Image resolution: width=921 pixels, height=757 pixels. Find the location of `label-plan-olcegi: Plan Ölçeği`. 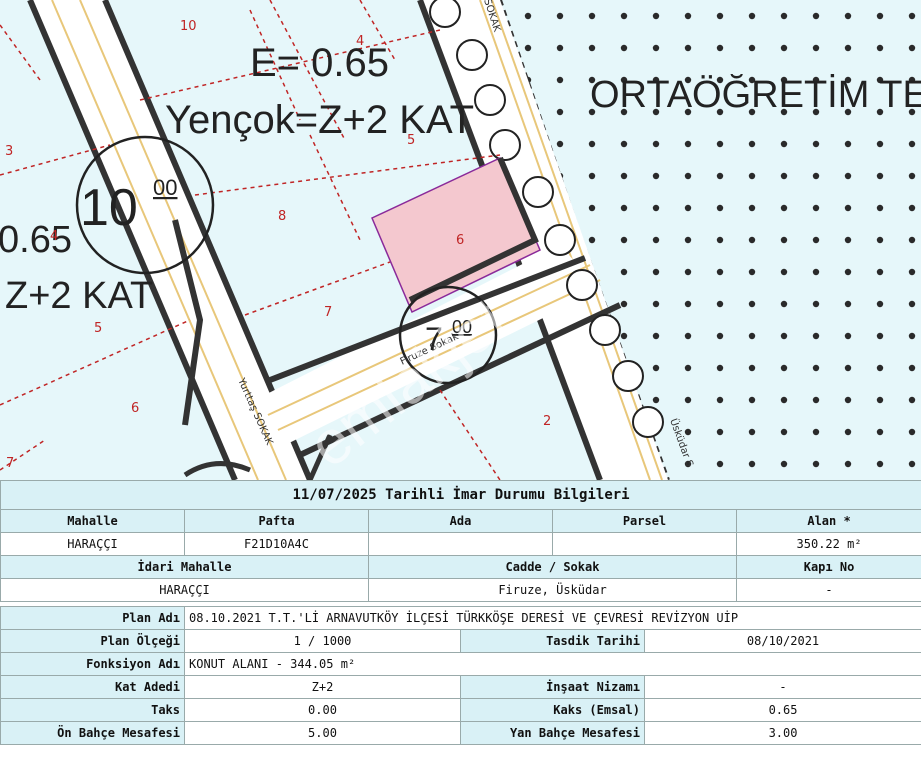

label-plan-olcegi: Plan Ölçeği is located at coordinates (92, 641).